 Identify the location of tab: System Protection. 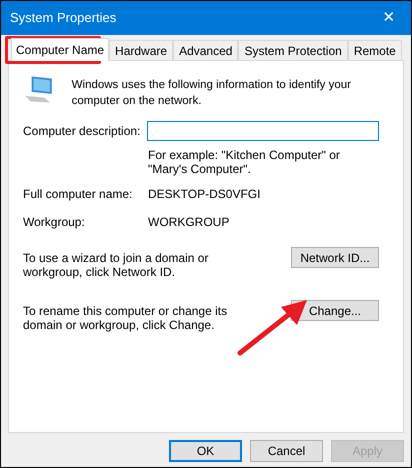
(293, 50).